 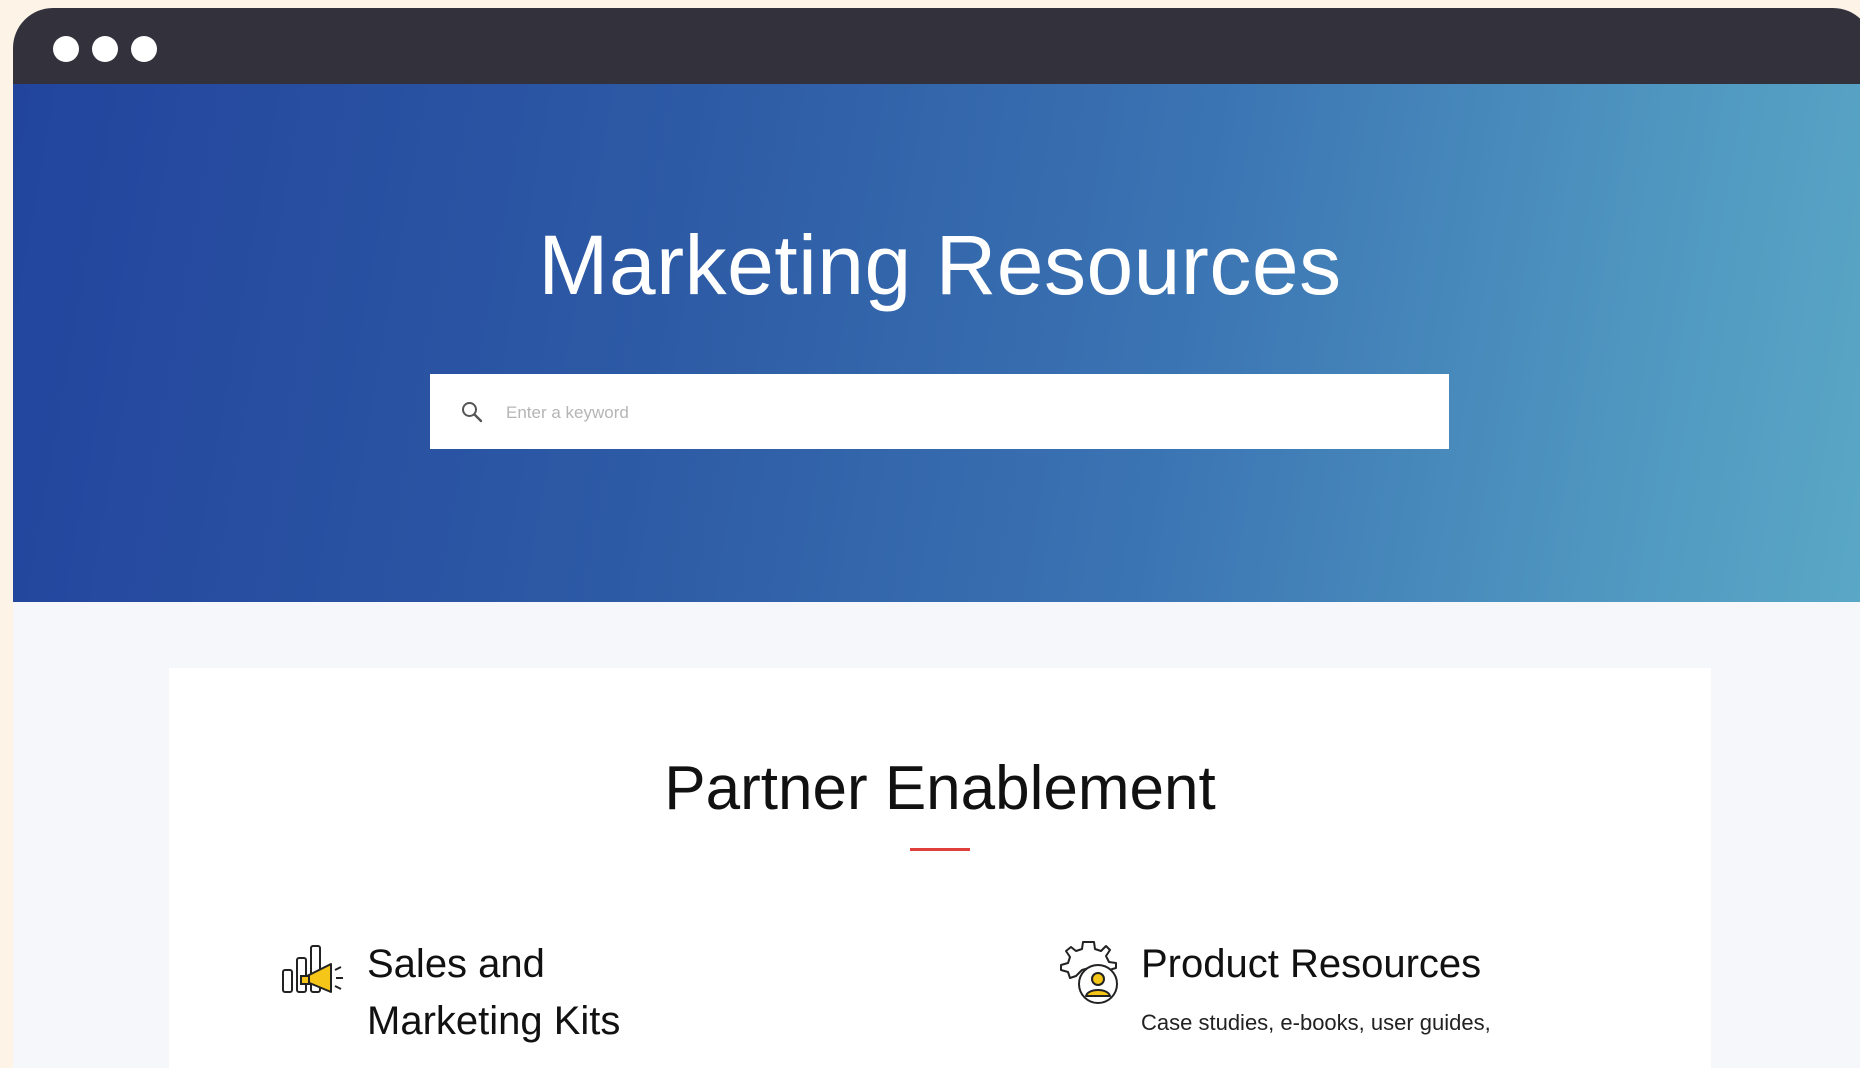 I want to click on feature-title-line: Sales and, so click(x=456, y=964).